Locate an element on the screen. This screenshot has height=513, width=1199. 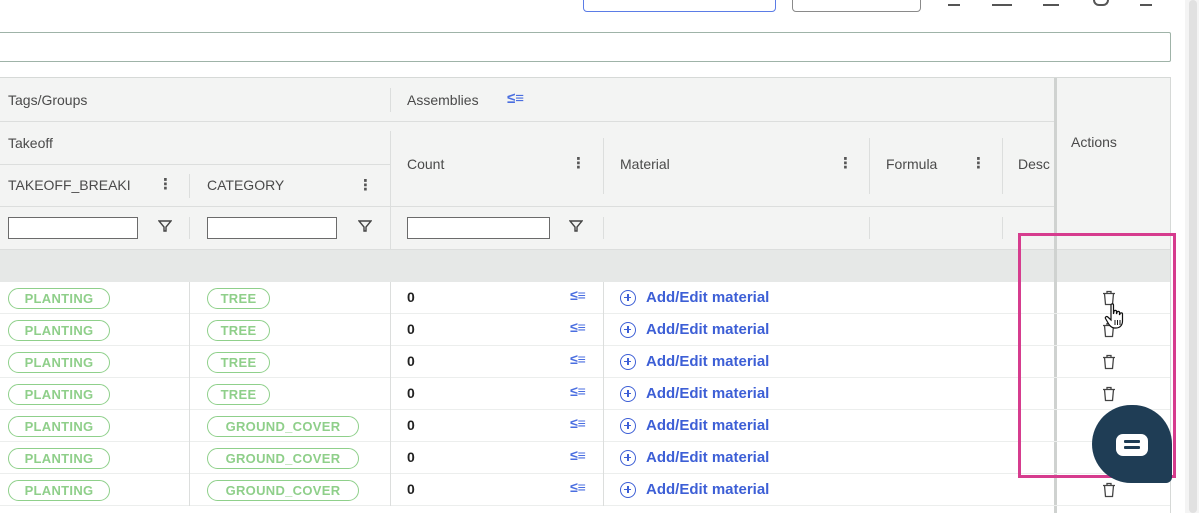
group-row is located at coordinates (527, 266).